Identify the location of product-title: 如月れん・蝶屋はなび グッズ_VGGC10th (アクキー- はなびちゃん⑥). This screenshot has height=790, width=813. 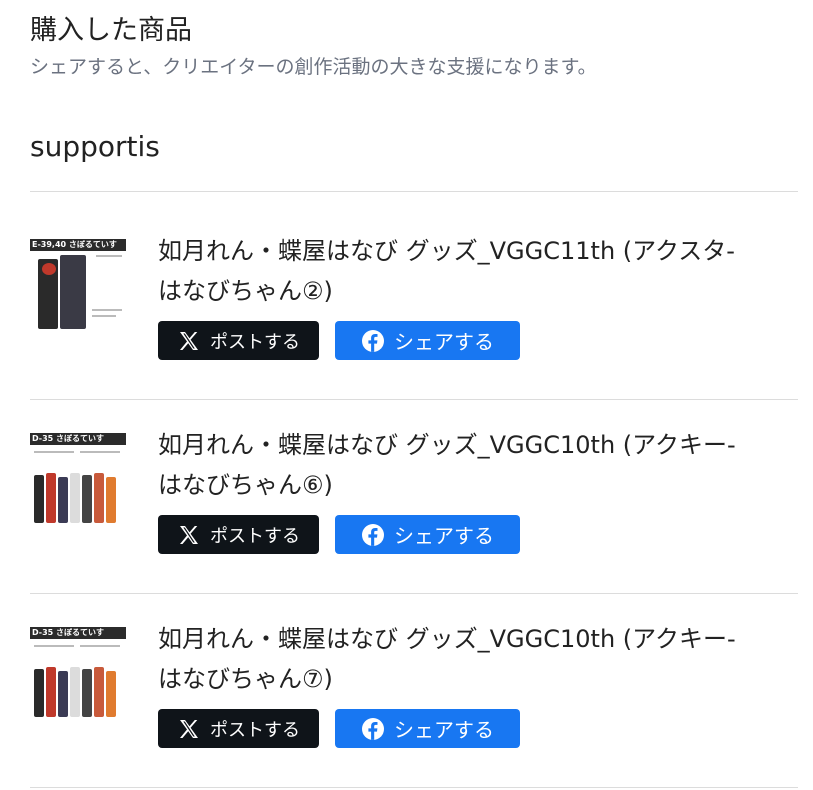
(476, 465).